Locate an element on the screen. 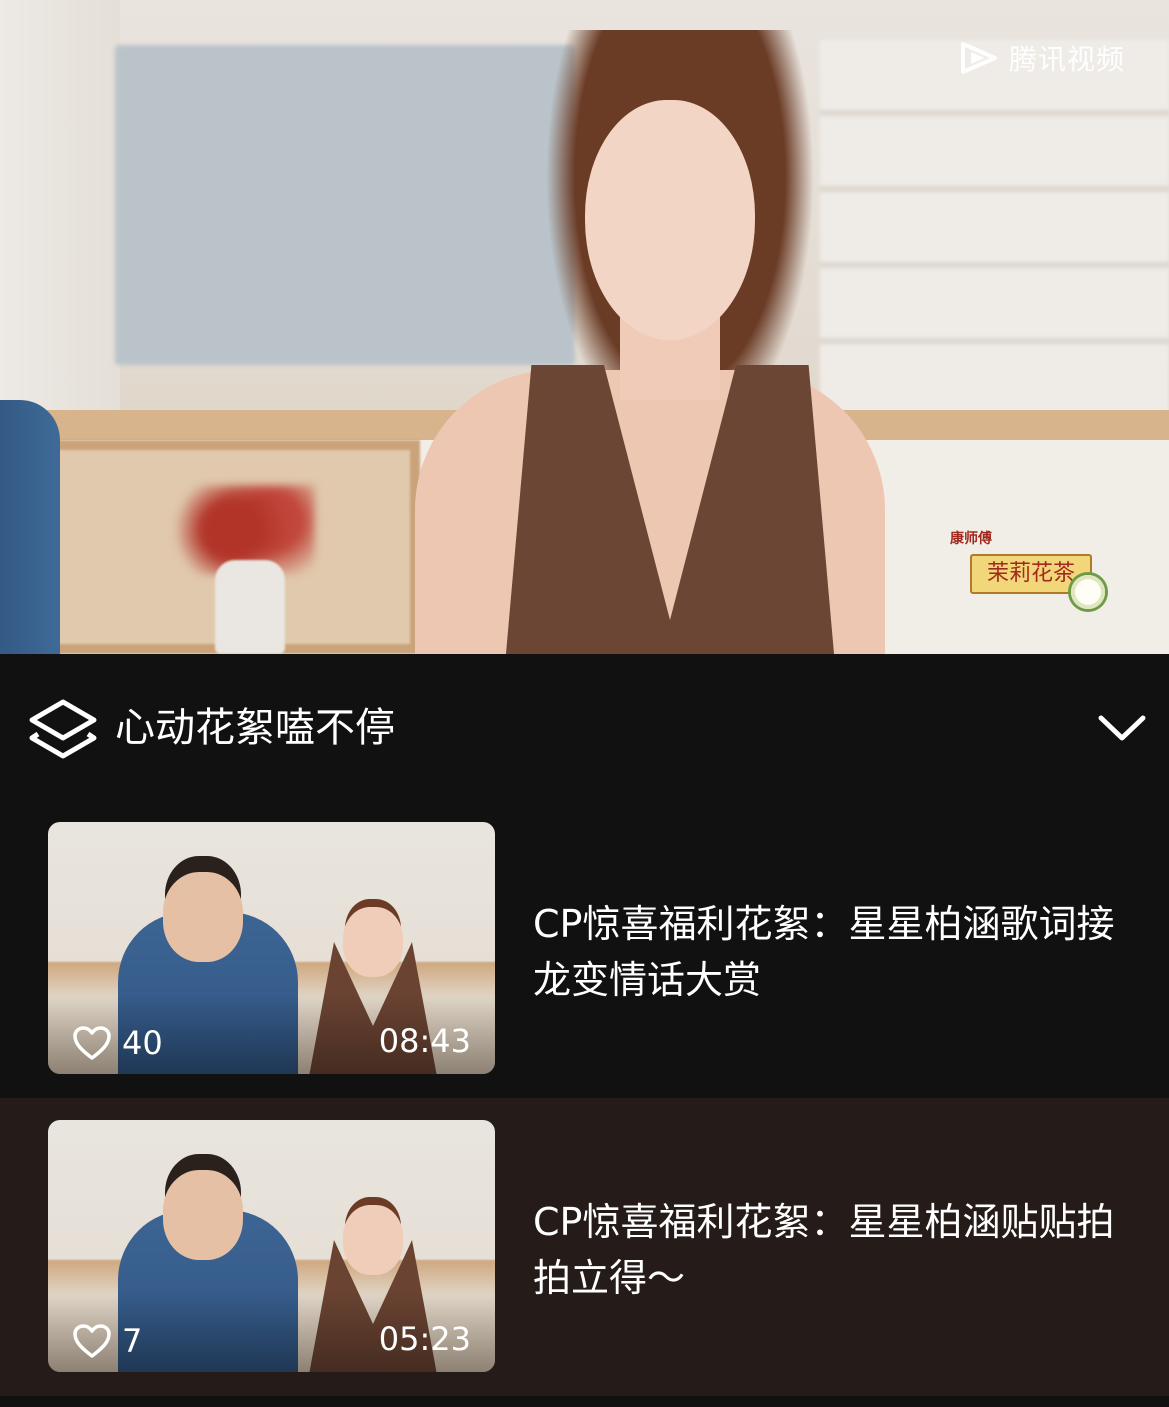  video-title: CP惊喜福利花絮：星星柏涵歌词接龙变情话大赏 is located at coordinates (828, 952).